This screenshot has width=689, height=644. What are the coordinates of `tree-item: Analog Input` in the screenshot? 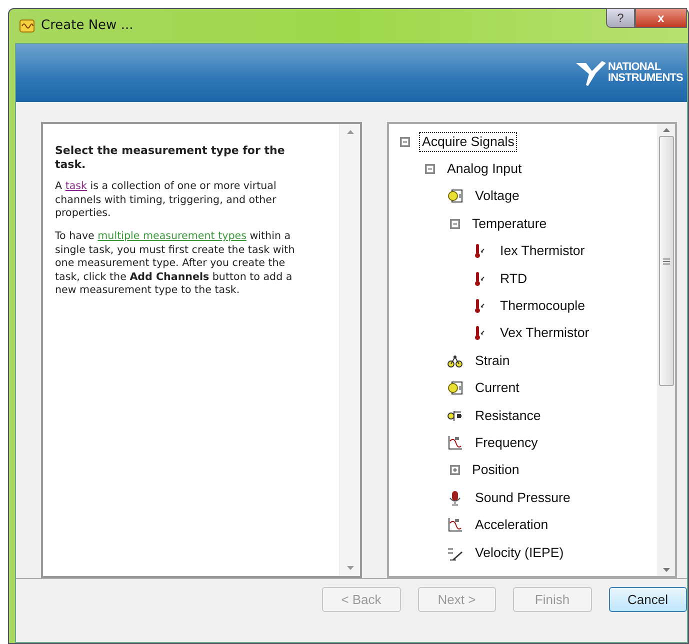 It's located at (484, 169).